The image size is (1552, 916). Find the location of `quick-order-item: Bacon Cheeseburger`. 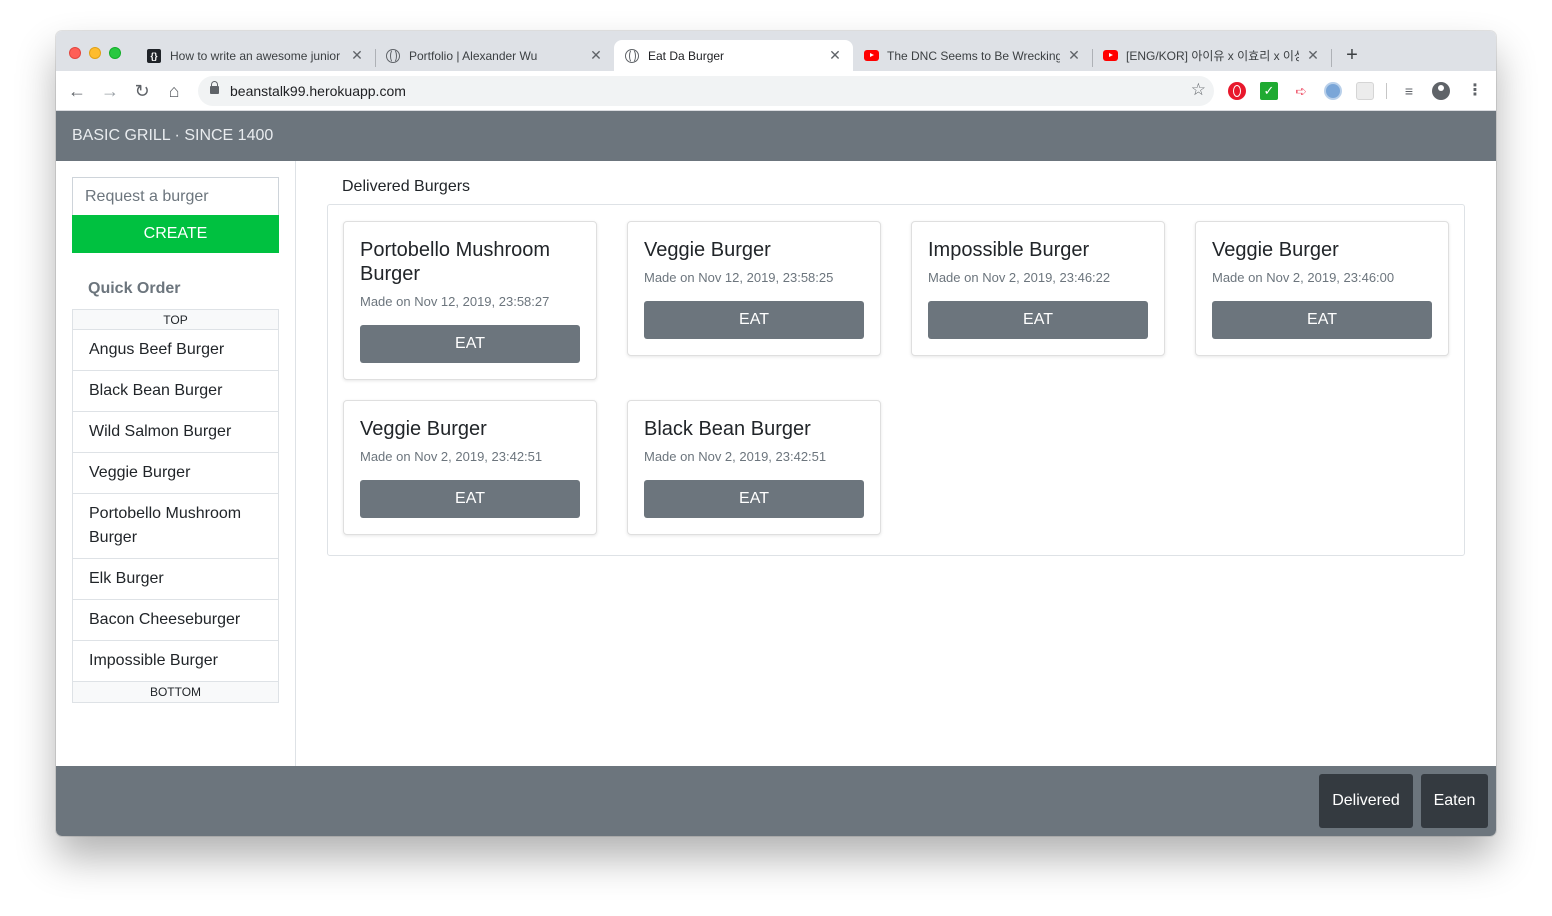

quick-order-item: Bacon Cheeseburger is located at coordinates (175, 620).